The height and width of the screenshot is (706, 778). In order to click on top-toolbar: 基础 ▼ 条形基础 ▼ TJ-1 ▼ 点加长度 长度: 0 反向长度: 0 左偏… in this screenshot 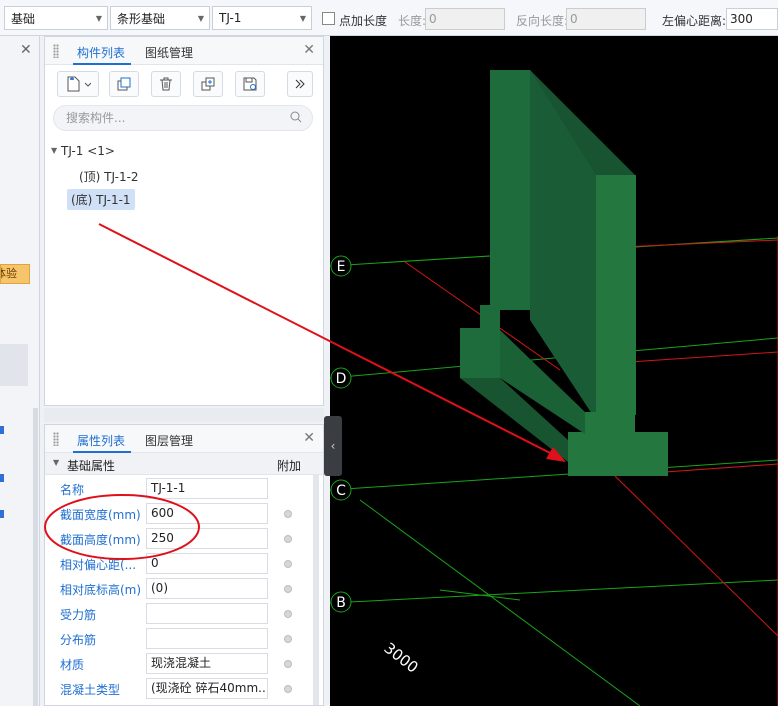, I will do `click(389, 18)`.